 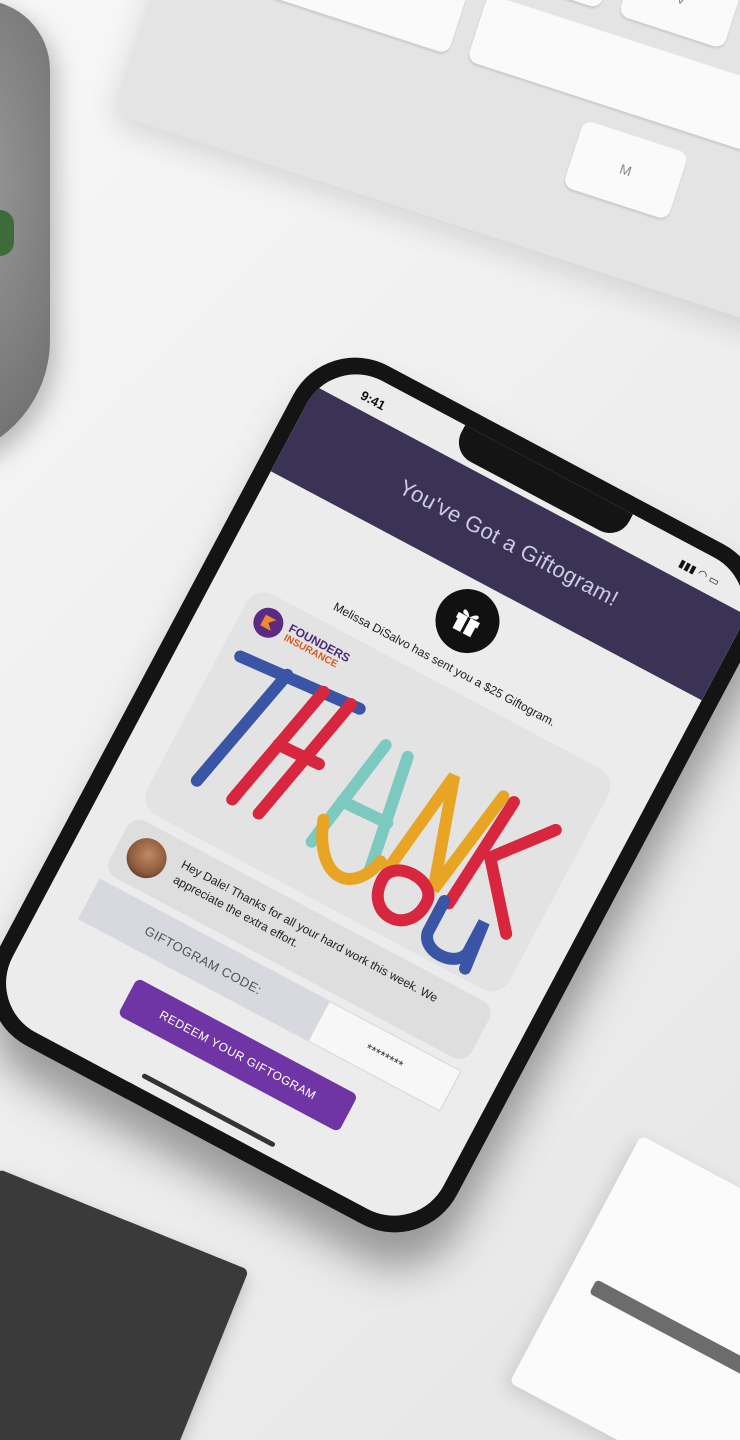 I want to click on keyboard-key: command, so click(x=344, y=27).